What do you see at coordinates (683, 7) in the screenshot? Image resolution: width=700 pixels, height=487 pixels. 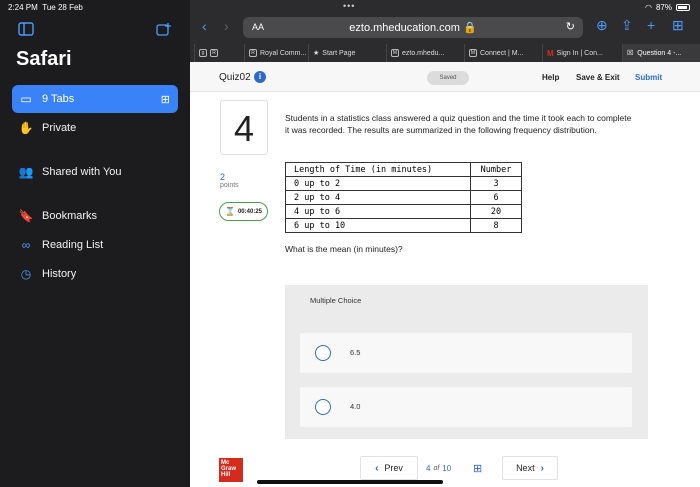 I see `battery-icon` at bounding box center [683, 7].